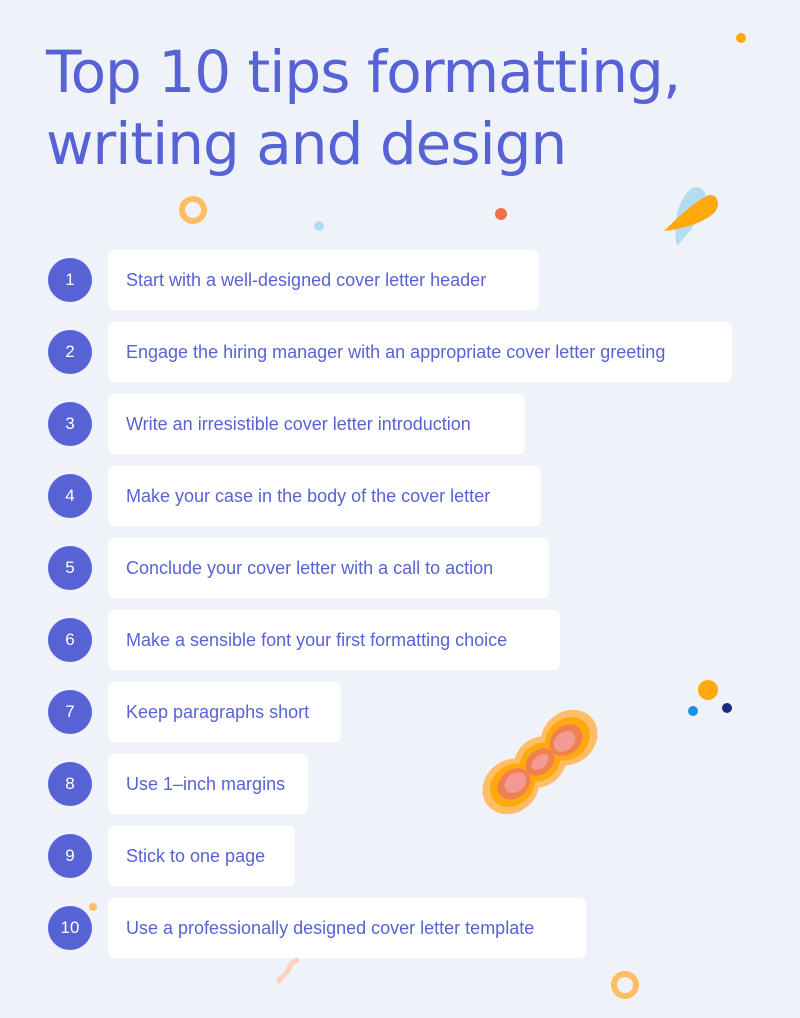 This screenshot has height=1018, width=800. I want to click on dot-orange-large, so click(708, 690).